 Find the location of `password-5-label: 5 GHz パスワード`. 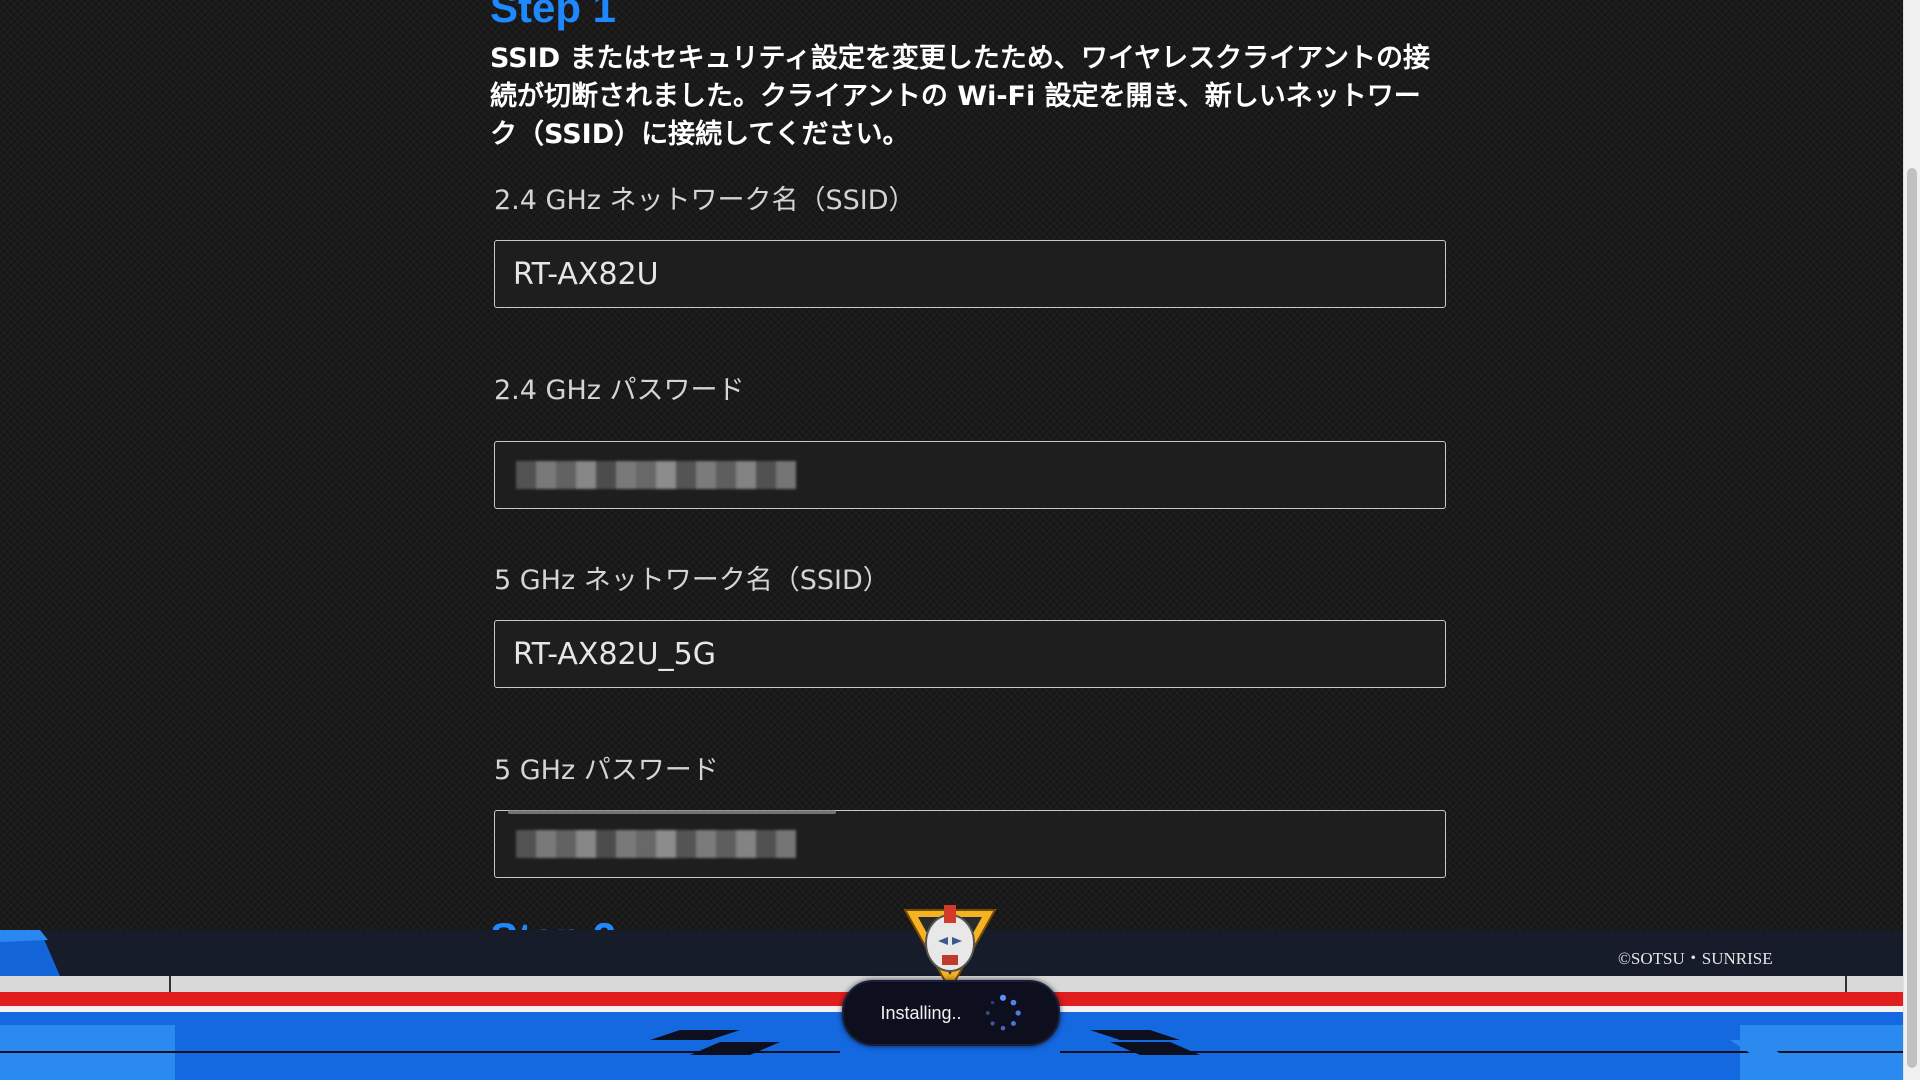

password-5-label: 5 GHz パスワード is located at coordinates (606, 770).